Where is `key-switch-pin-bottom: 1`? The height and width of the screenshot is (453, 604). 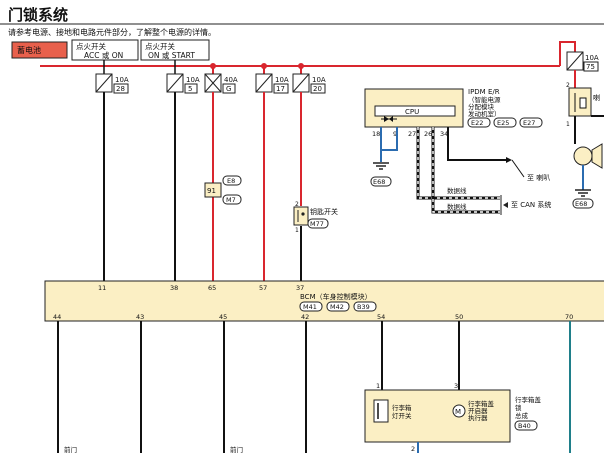
key-switch-pin-bottom: 1 is located at coordinates (297, 230).